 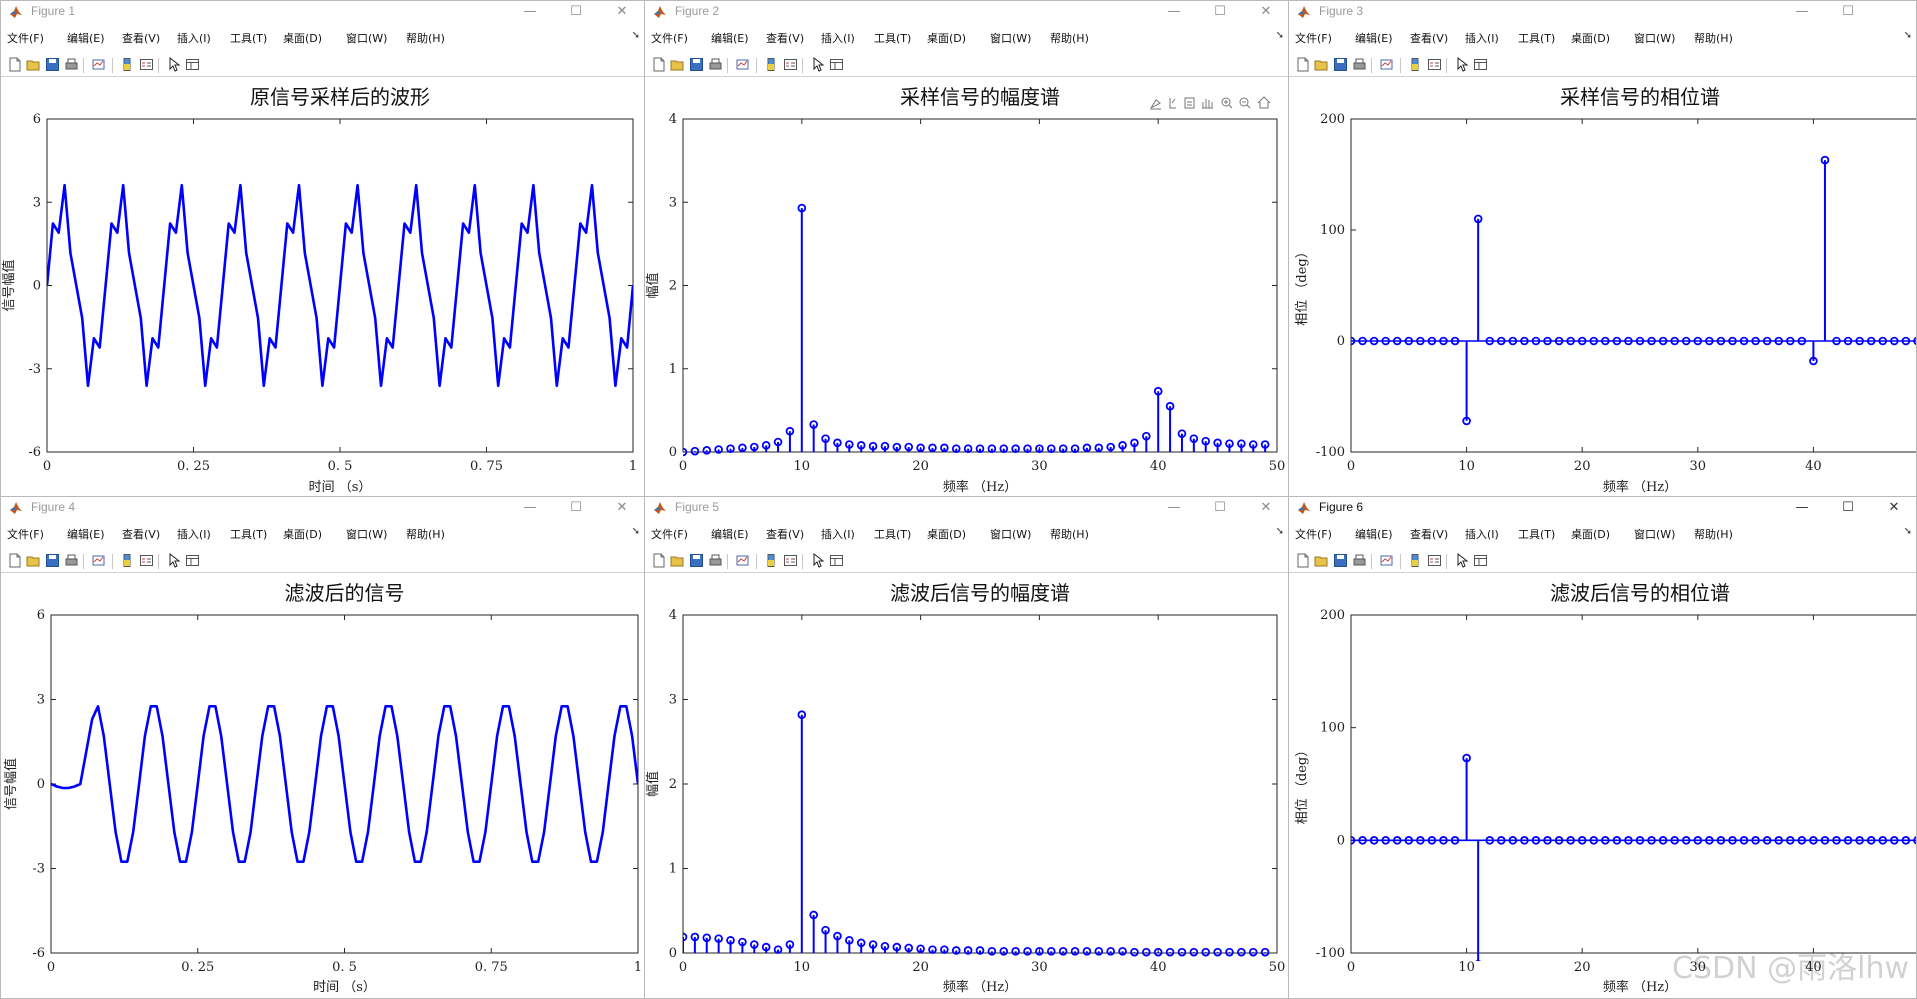 What do you see at coordinates (1264, 102) in the screenshot?
I see `home-icon` at bounding box center [1264, 102].